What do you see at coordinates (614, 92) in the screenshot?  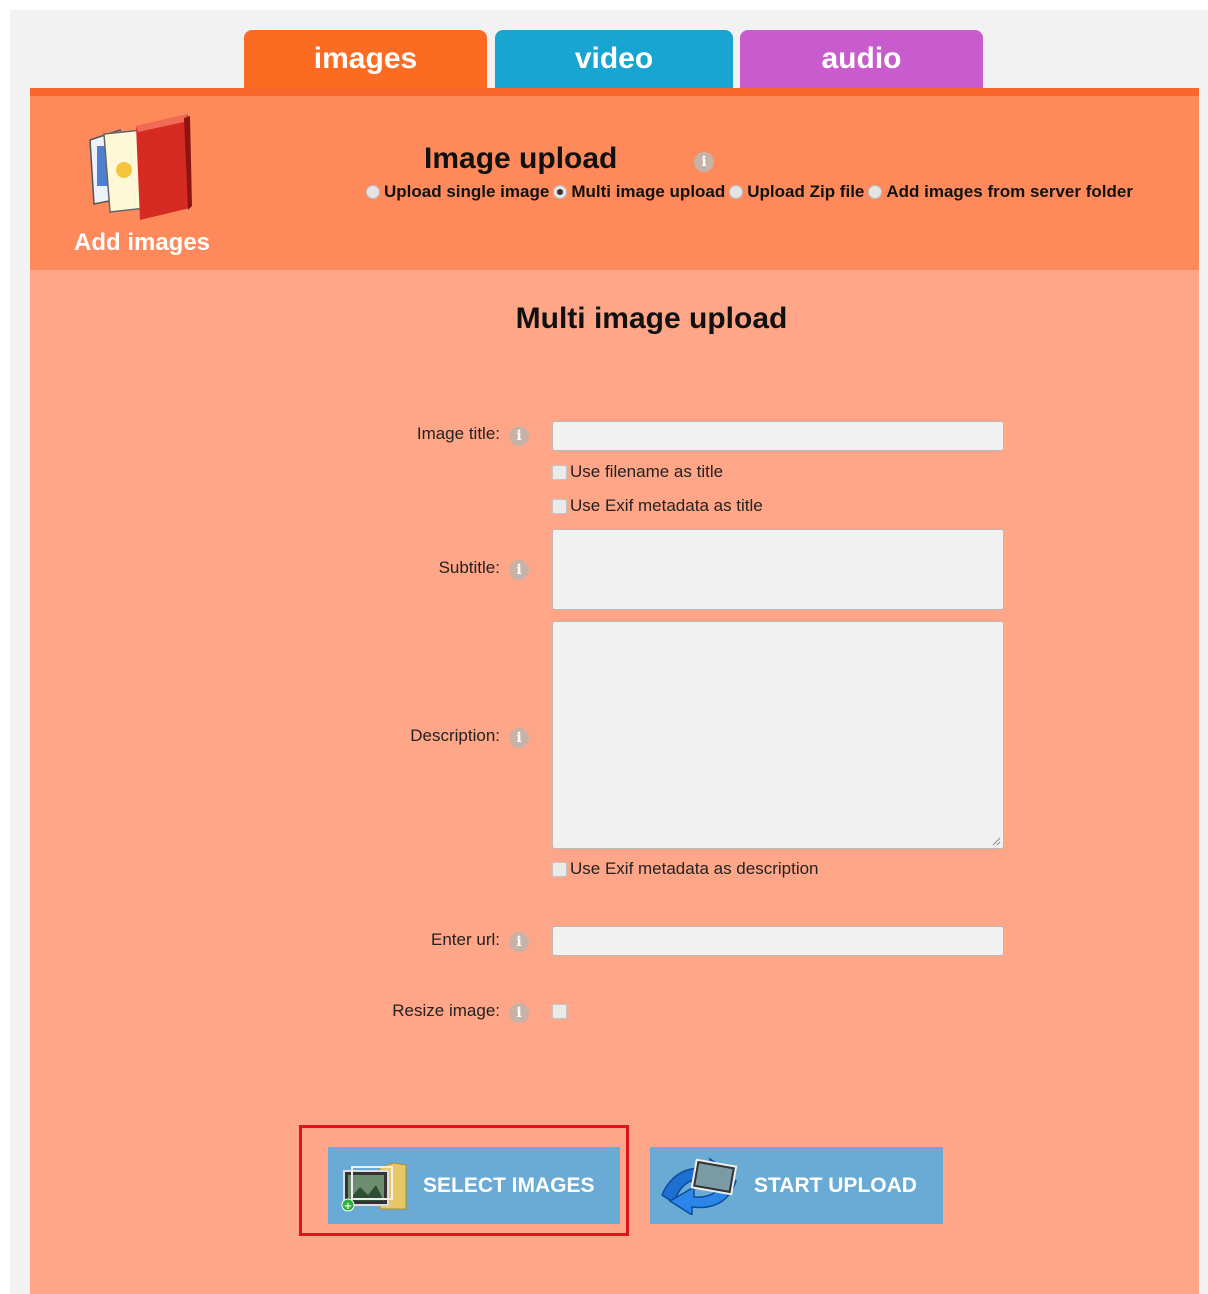 I see `tab-divider` at bounding box center [614, 92].